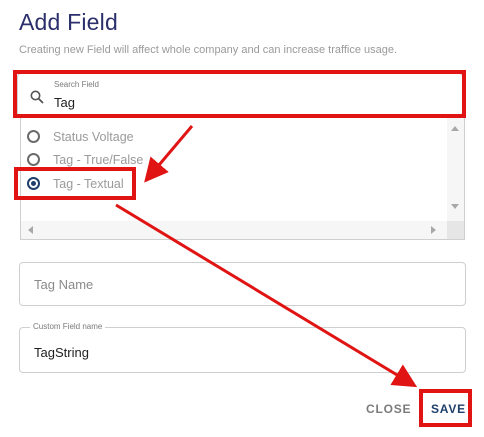 The width and height of the screenshot is (484, 437). What do you see at coordinates (64, 102) in the screenshot?
I see `search-input: Tag` at bounding box center [64, 102].